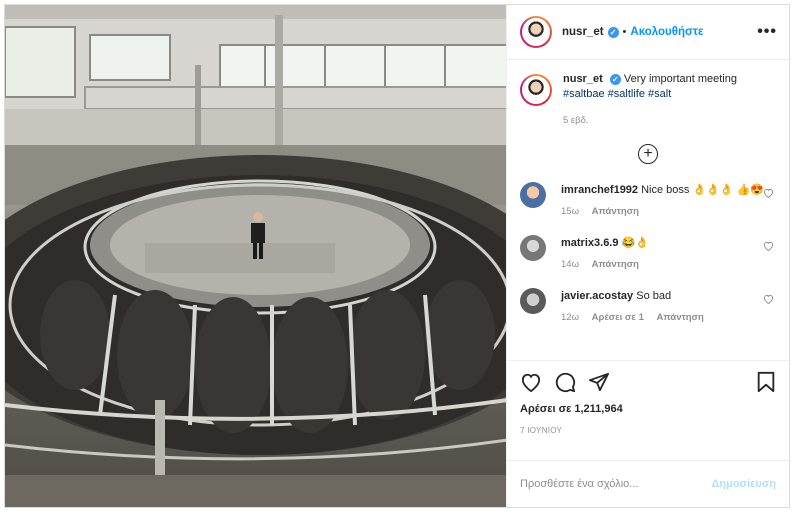  What do you see at coordinates (536, 32) in the screenshot?
I see `author-avatar` at bounding box center [536, 32].